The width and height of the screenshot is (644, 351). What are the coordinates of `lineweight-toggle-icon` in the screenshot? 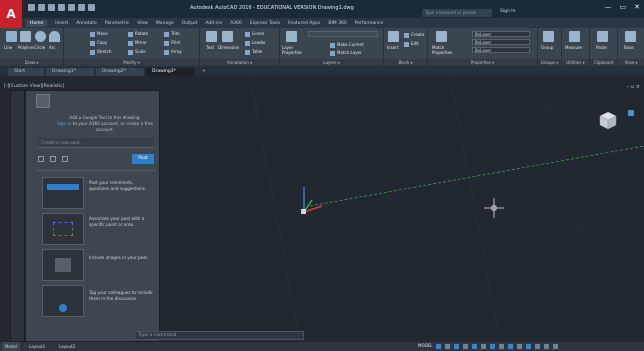 It's located at (492, 346).